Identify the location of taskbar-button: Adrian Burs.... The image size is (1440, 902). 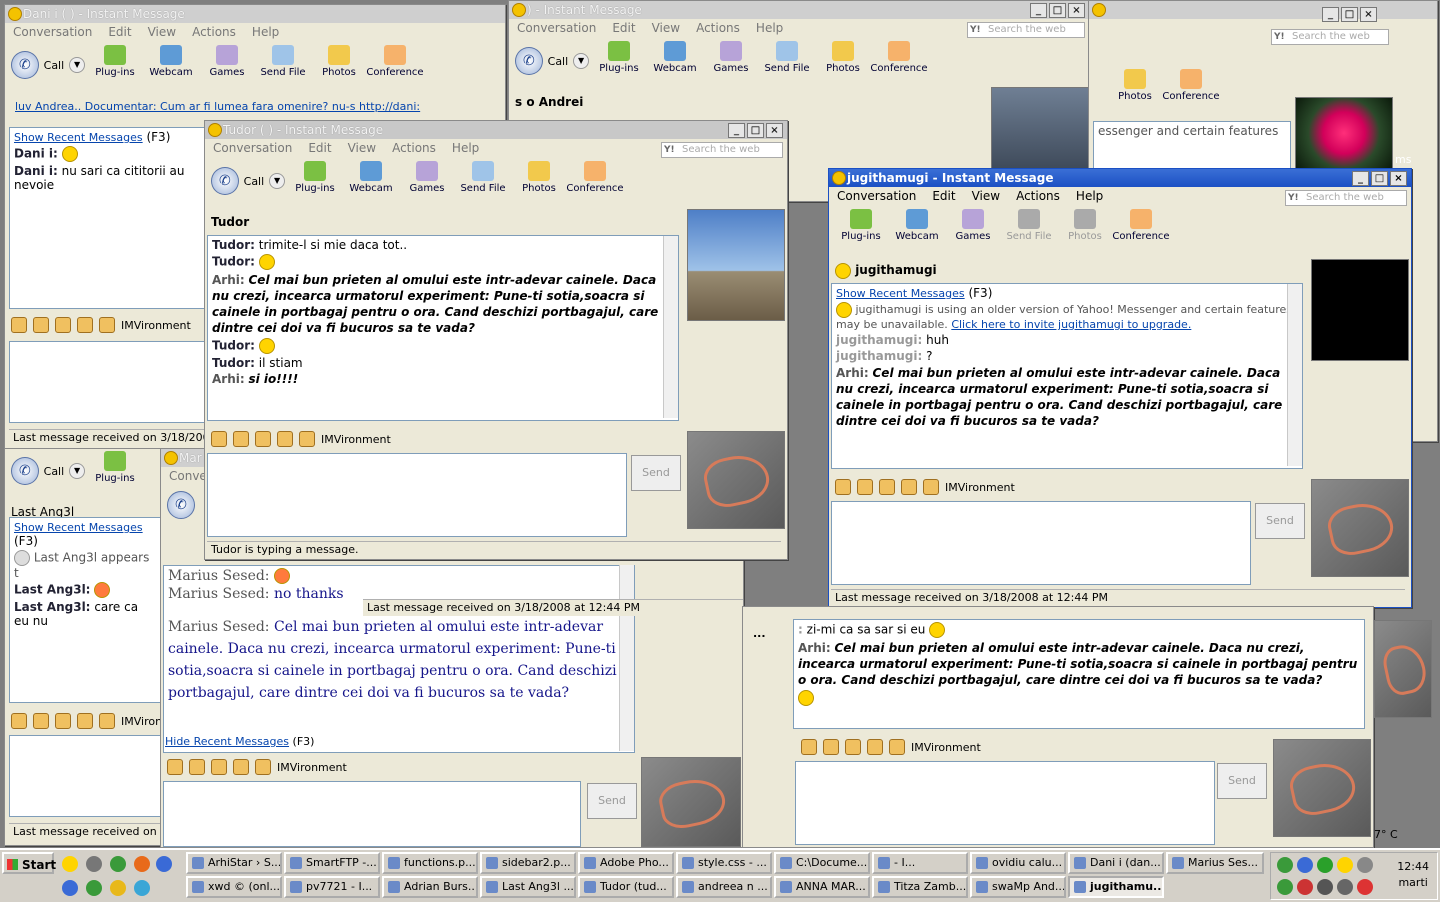
(430, 887).